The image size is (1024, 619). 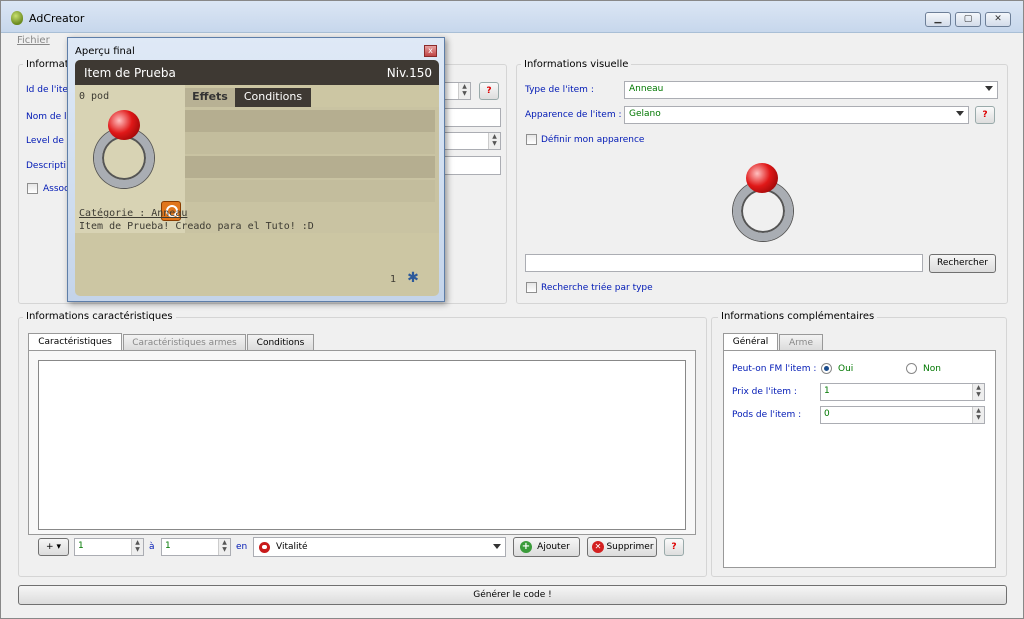 What do you see at coordinates (826, 368) in the screenshot?
I see `fm-yes-radio` at bounding box center [826, 368].